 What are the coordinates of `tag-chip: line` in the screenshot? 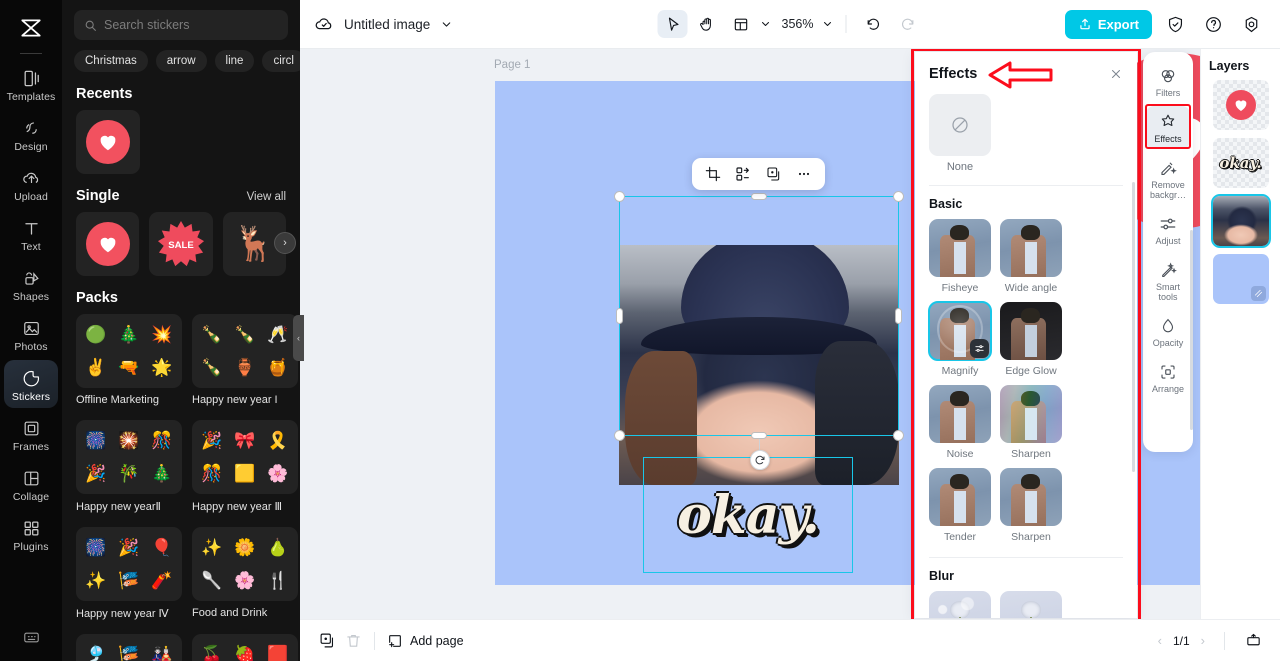 It's located at (234, 61).